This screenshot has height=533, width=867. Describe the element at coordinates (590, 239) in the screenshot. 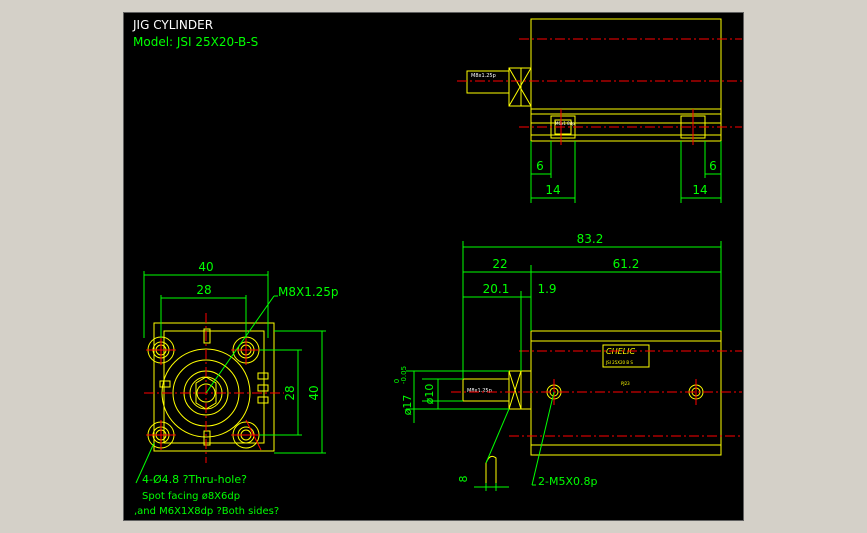

I see `dim-total: 83.2` at that location.